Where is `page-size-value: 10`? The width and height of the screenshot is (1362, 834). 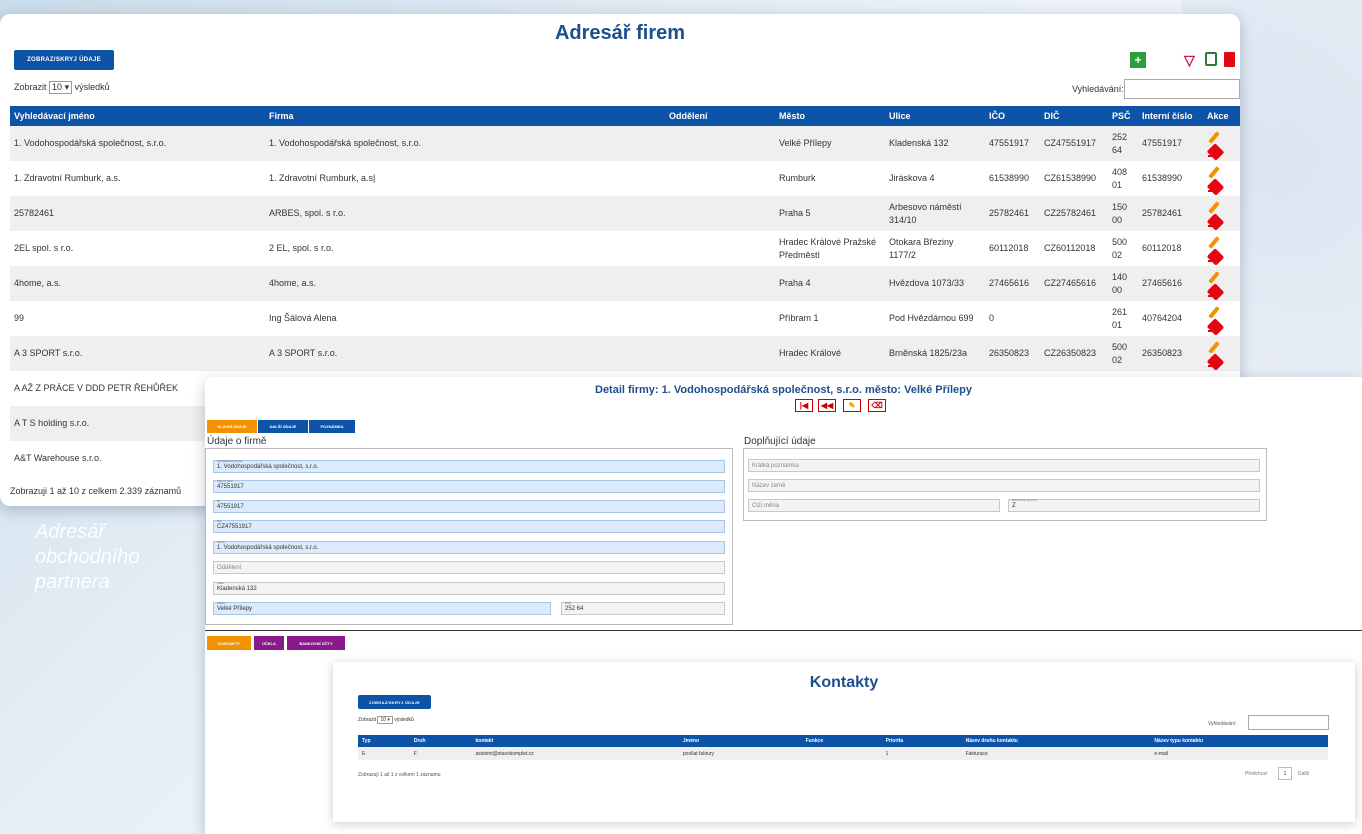
page-size-value: 10 is located at coordinates (57, 87).